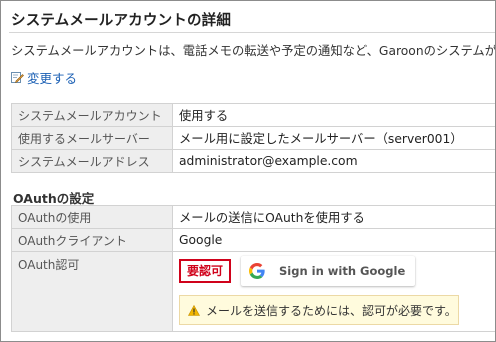  What do you see at coordinates (121, 21) in the screenshot?
I see `page-title: システムメールアカウントの詳細` at bounding box center [121, 21].